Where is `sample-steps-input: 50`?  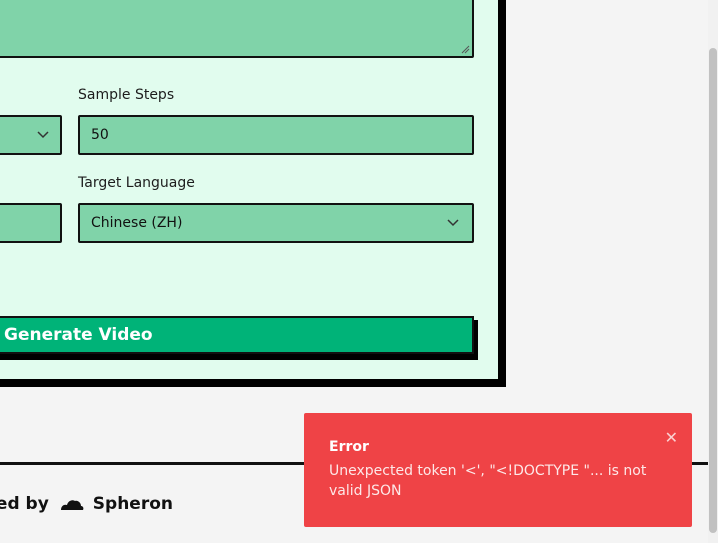 sample-steps-input: 50 is located at coordinates (276, 135).